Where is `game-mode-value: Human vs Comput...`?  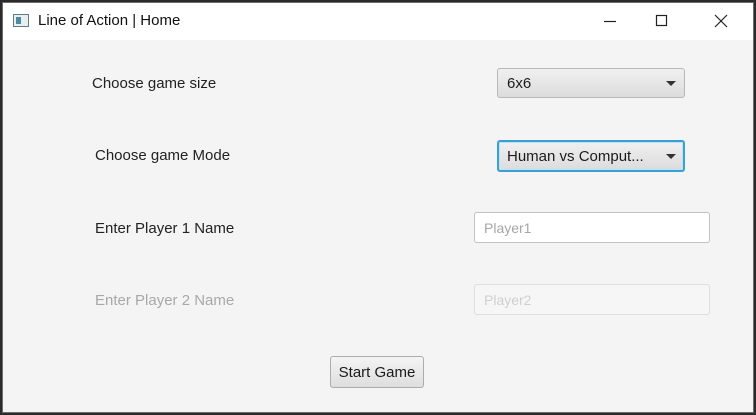 game-mode-value: Human vs Comput... is located at coordinates (575, 156).